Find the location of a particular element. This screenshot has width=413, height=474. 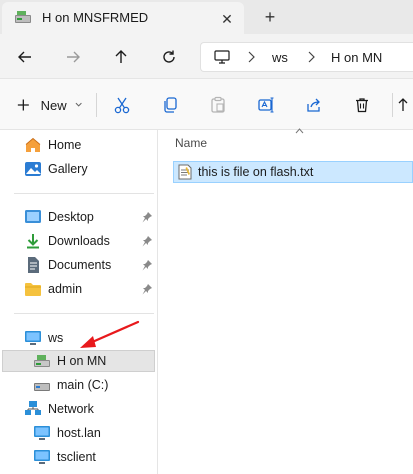

sort-icon is located at coordinates (403, 104).